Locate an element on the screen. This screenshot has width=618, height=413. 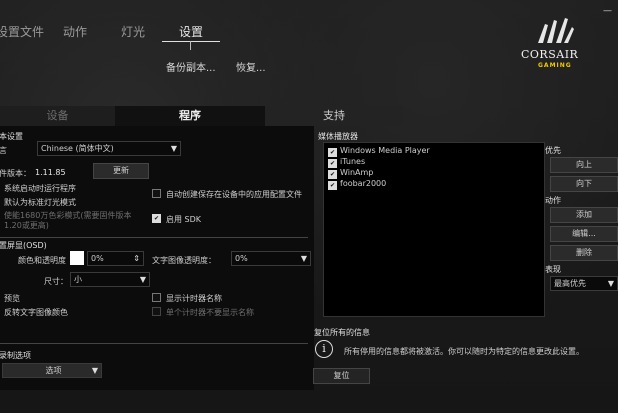
list-item: iTunes is located at coordinates (352, 161).